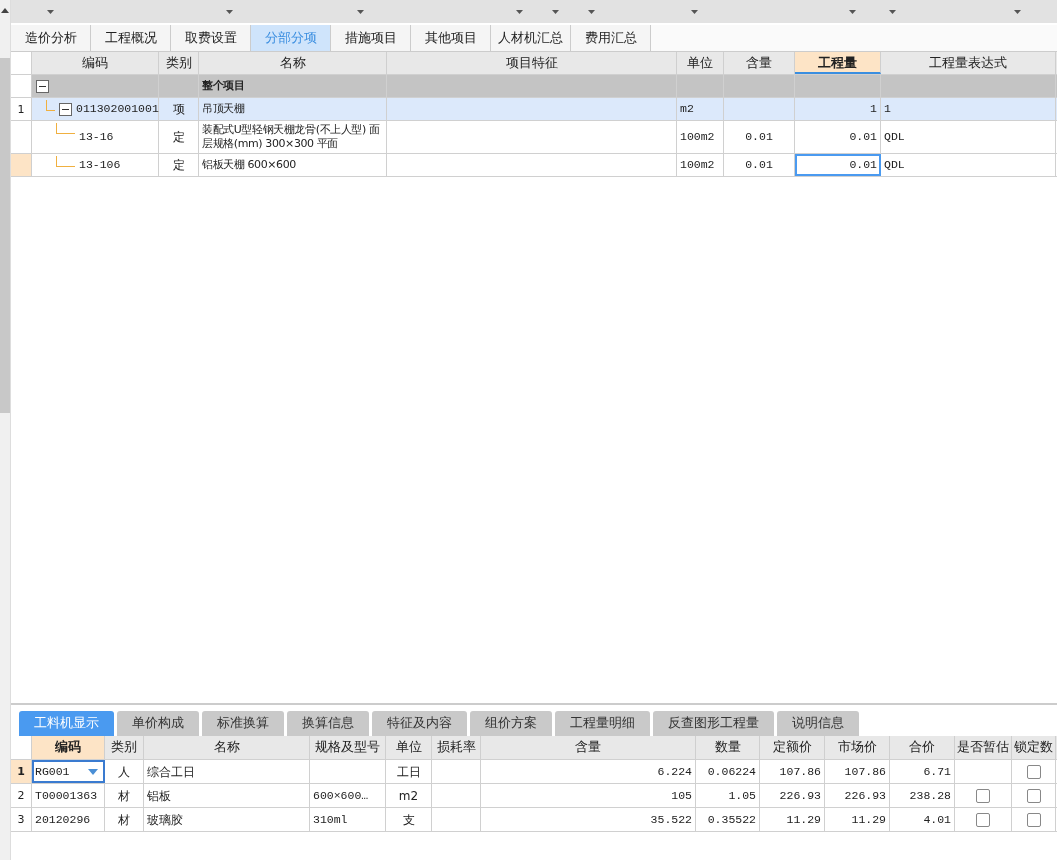 This screenshot has height=860, width=1057. What do you see at coordinates (243, 723) in the screenshot?
I see `tab: 标准换算` at bounding box center [243, 723].